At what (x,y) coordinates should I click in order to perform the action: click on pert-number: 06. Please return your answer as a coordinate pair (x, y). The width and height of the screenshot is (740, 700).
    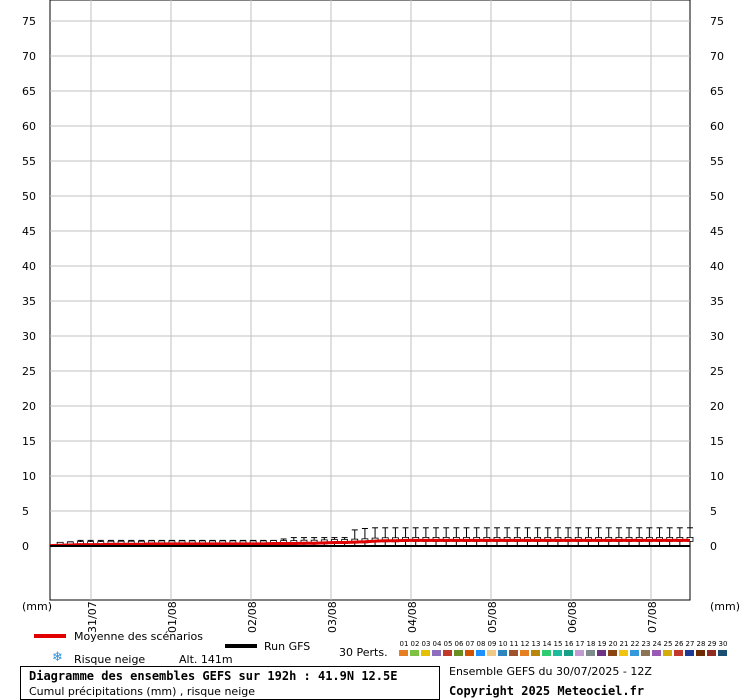
    Looking at the image, I should click on (459, 644).